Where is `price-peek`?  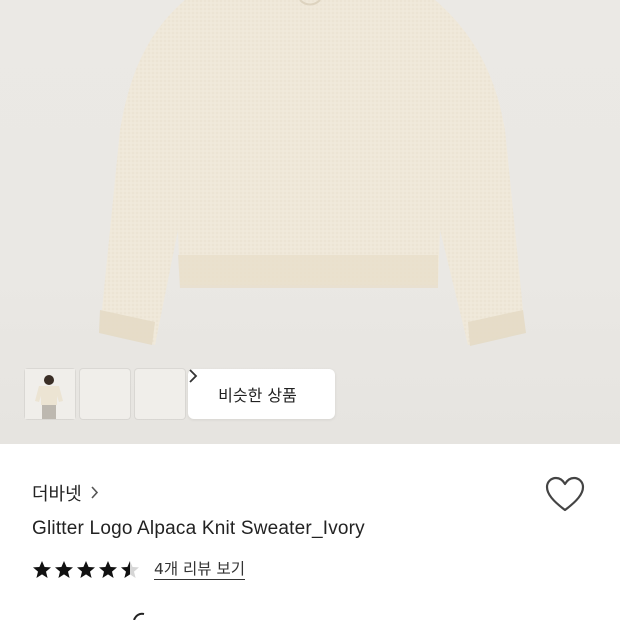 price-peek is located at coordinates (139, 616).